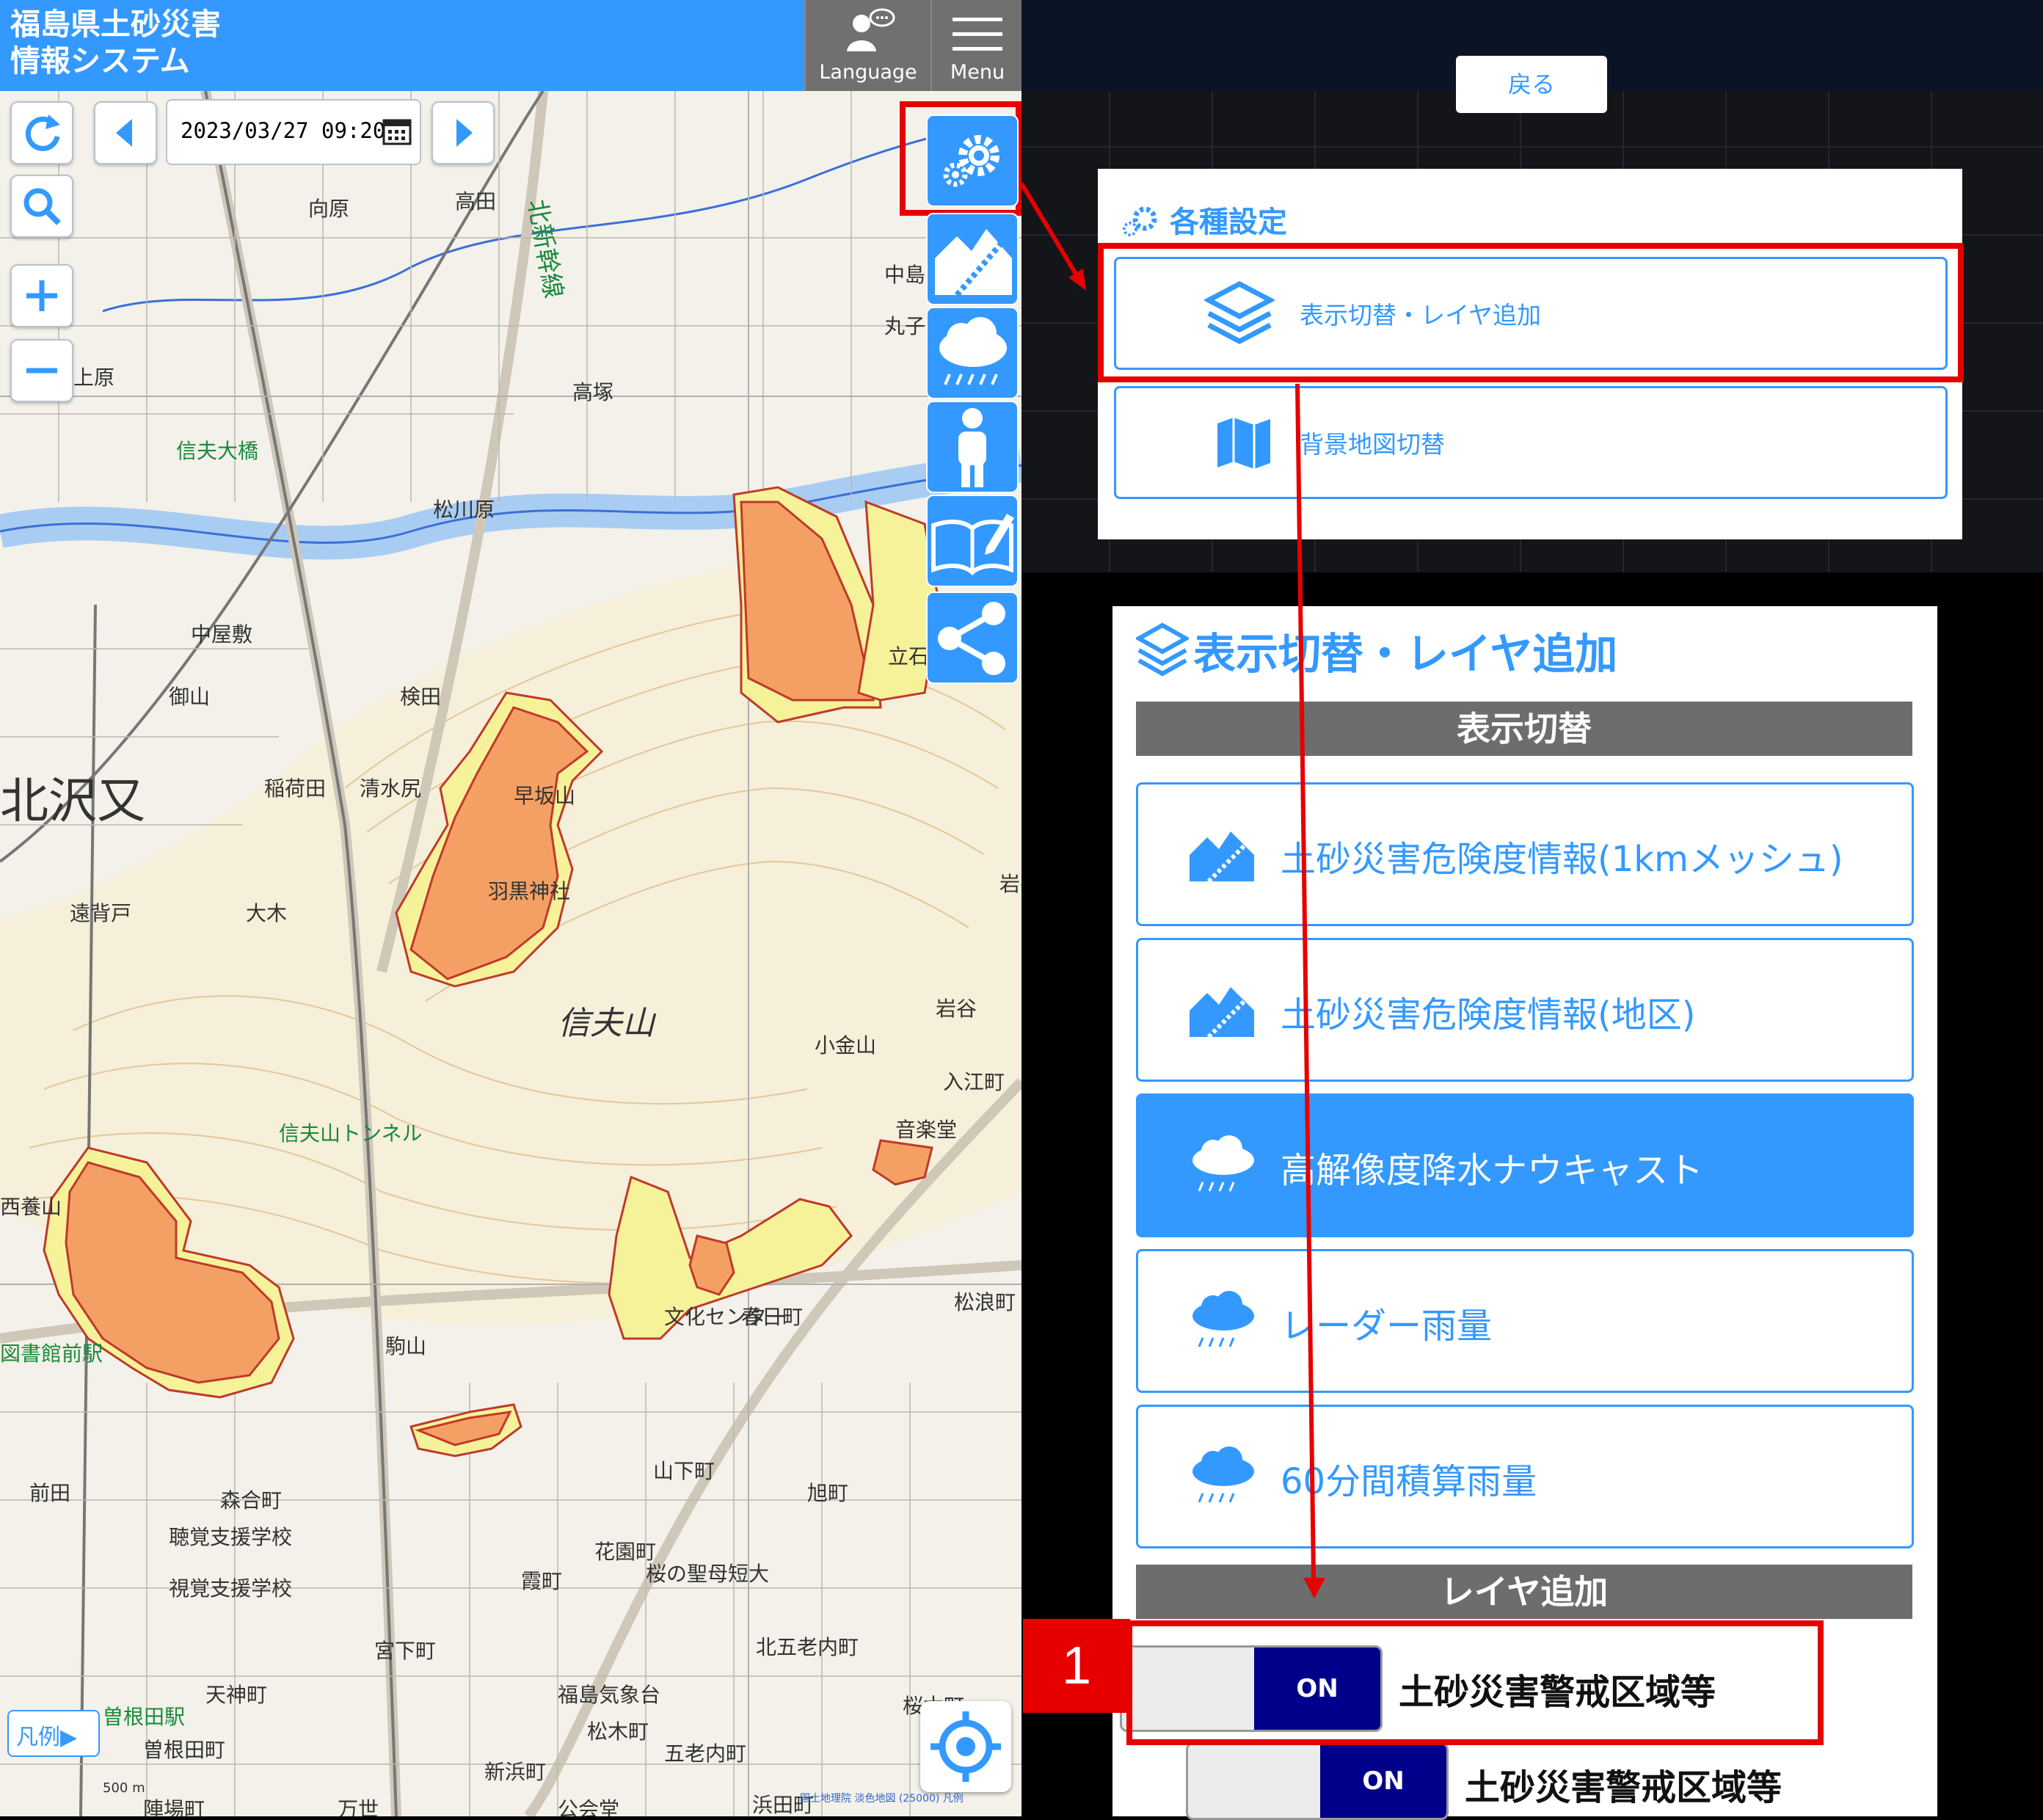 The width and height of the screenshot is (2043, 1820). Describe the element at coordinates (1162, 649) in the screenshot. I see `layers-icon` at that location.